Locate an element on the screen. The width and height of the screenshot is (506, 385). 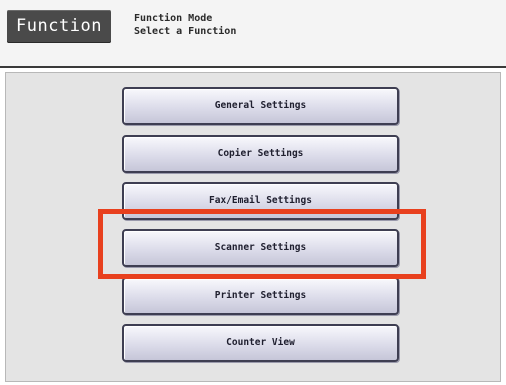
counter-view-button: Counter View is located at coordinates (260, 343).